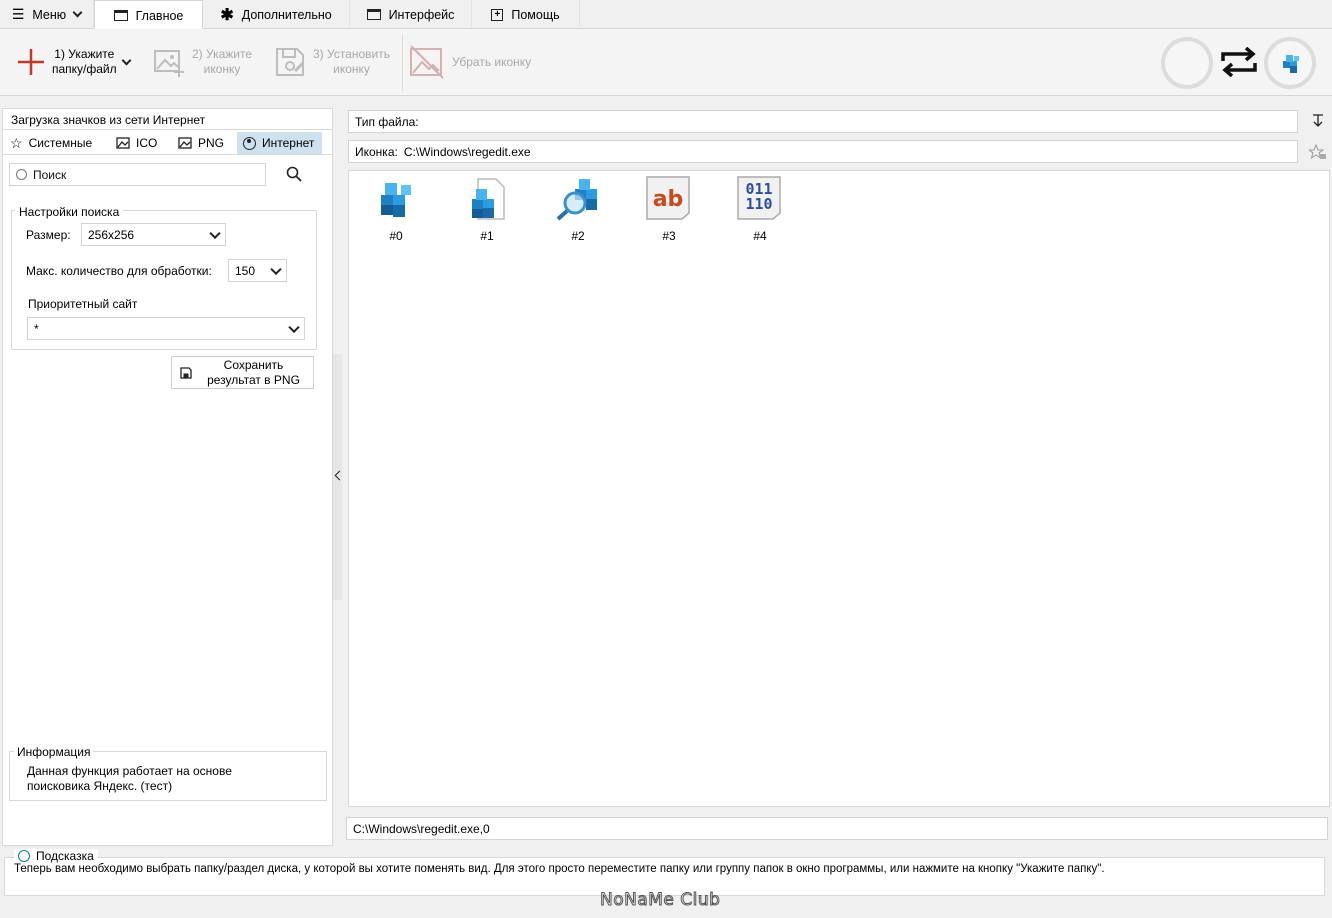 The height and width of the screenshot is (918, 1332). What do you see at coordinates (1239, 62) in the screenshot?
I see `swap-icon` at bounding box center [1239, 62].